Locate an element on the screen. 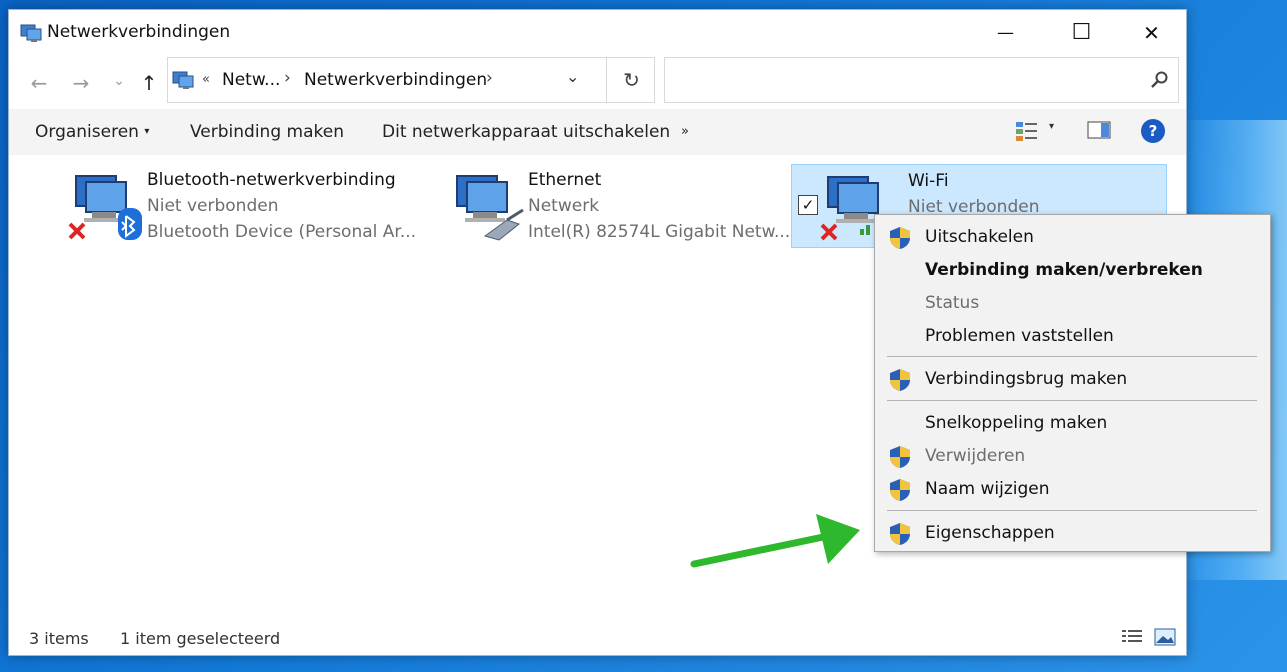 The width and height of the screenshot is (1287, 672). breadcrumb-overflow: « is located at coordinates (206, 79).